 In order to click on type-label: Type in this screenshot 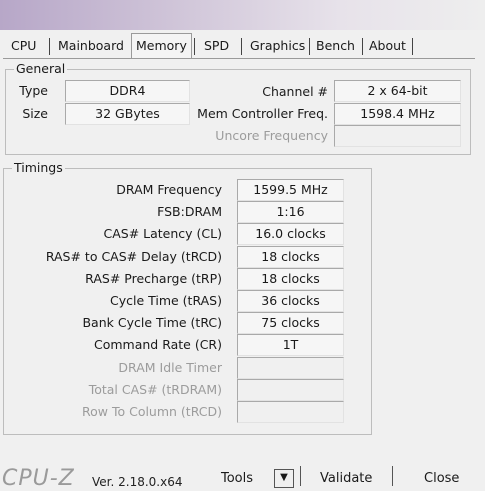, I will do `click(33, 90)`.